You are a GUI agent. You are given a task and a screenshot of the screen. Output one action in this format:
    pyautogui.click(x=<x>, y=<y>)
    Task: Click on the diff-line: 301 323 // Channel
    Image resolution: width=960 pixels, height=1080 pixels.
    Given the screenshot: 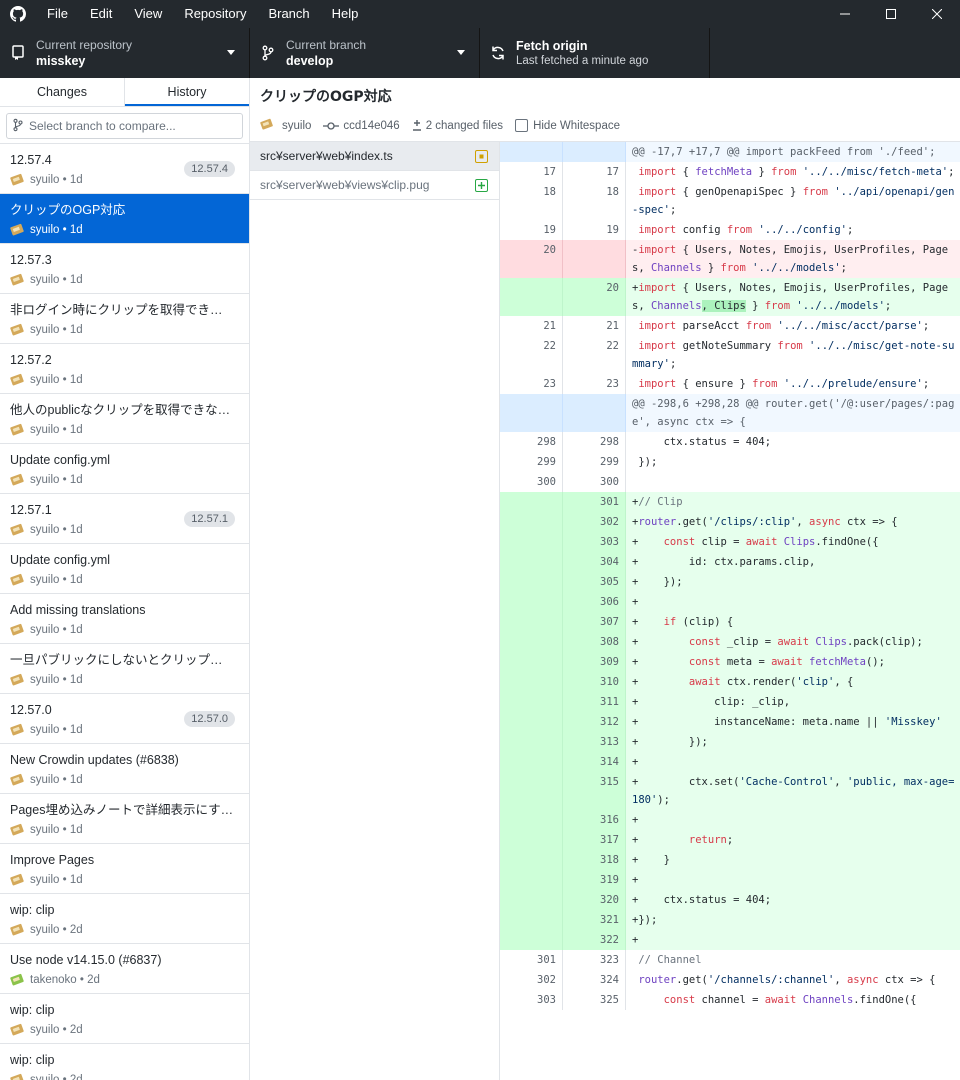 What is the action you would take?
    pyautogui.click(x=730, y=960)
    